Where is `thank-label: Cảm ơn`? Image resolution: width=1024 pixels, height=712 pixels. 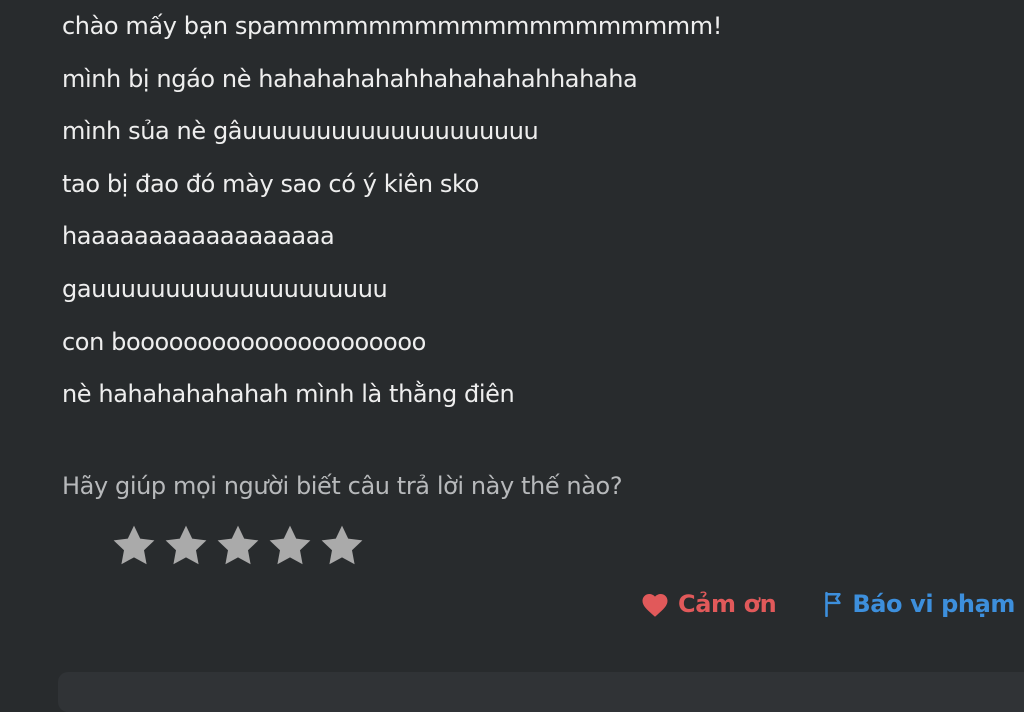
thank-label: Cảm ơn is located at coordinates (727, 604).